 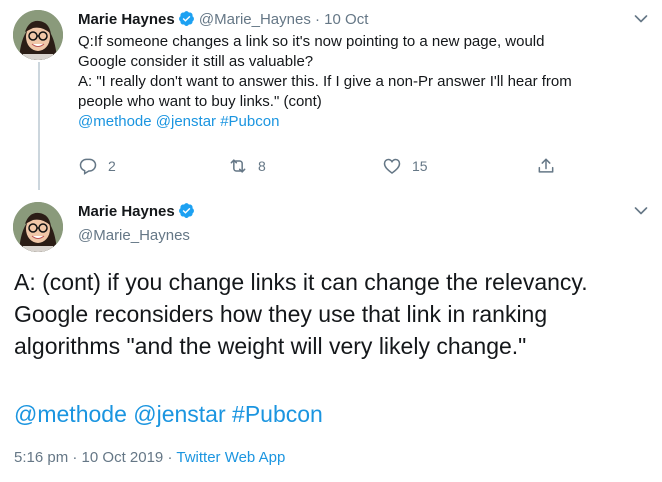 What do you see at coordinates (230, 457) in the screenshot?
I see `tweet-source-link: Twitter Web App` at bounding box center [230, 457].